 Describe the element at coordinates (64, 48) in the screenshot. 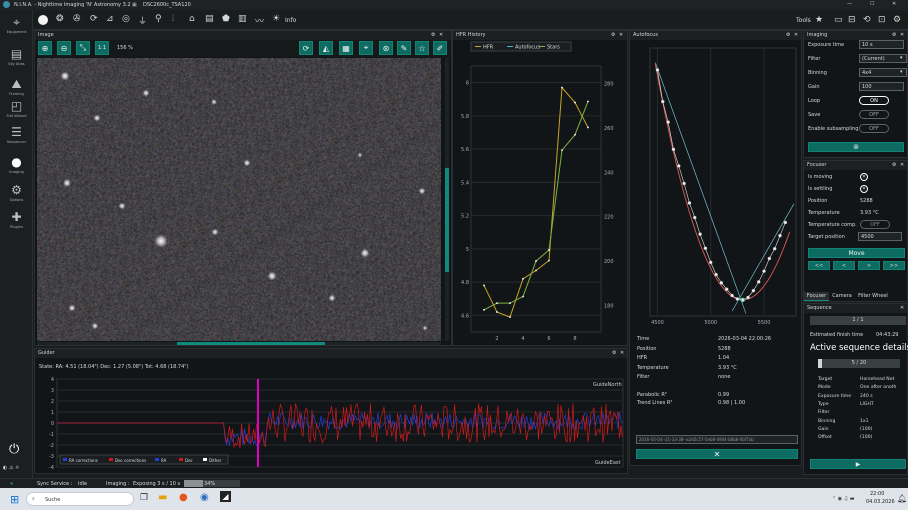

I see `zoom-out-icon: ⊖` at that location.